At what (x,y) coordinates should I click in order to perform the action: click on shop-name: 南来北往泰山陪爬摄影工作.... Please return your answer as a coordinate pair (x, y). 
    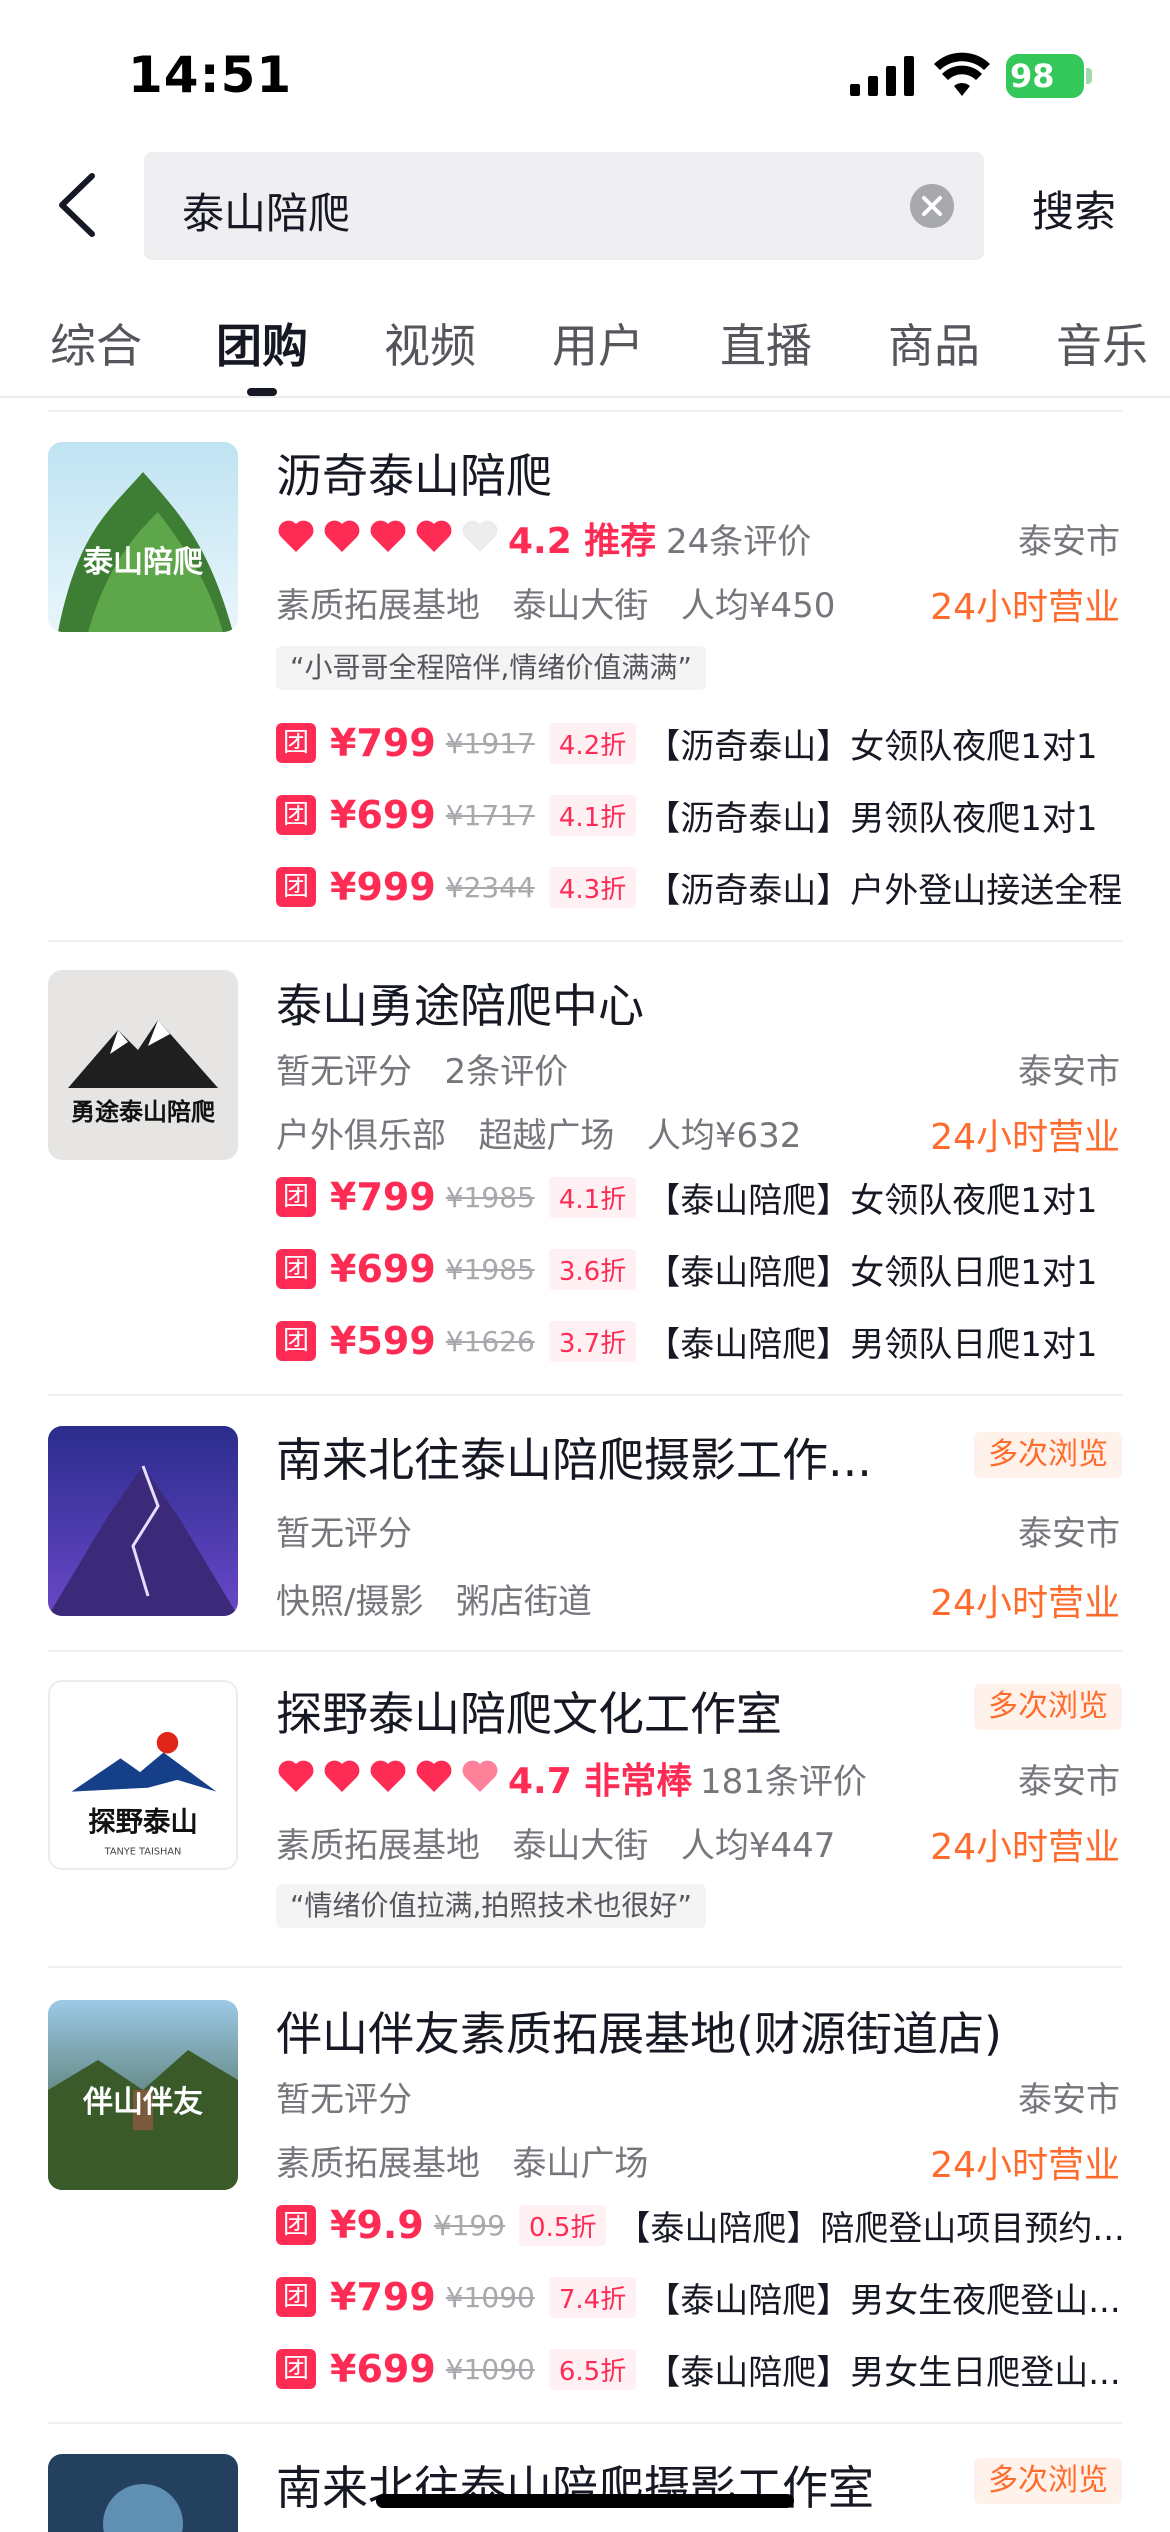
    Looking at the image, I should click on (596, 1457).